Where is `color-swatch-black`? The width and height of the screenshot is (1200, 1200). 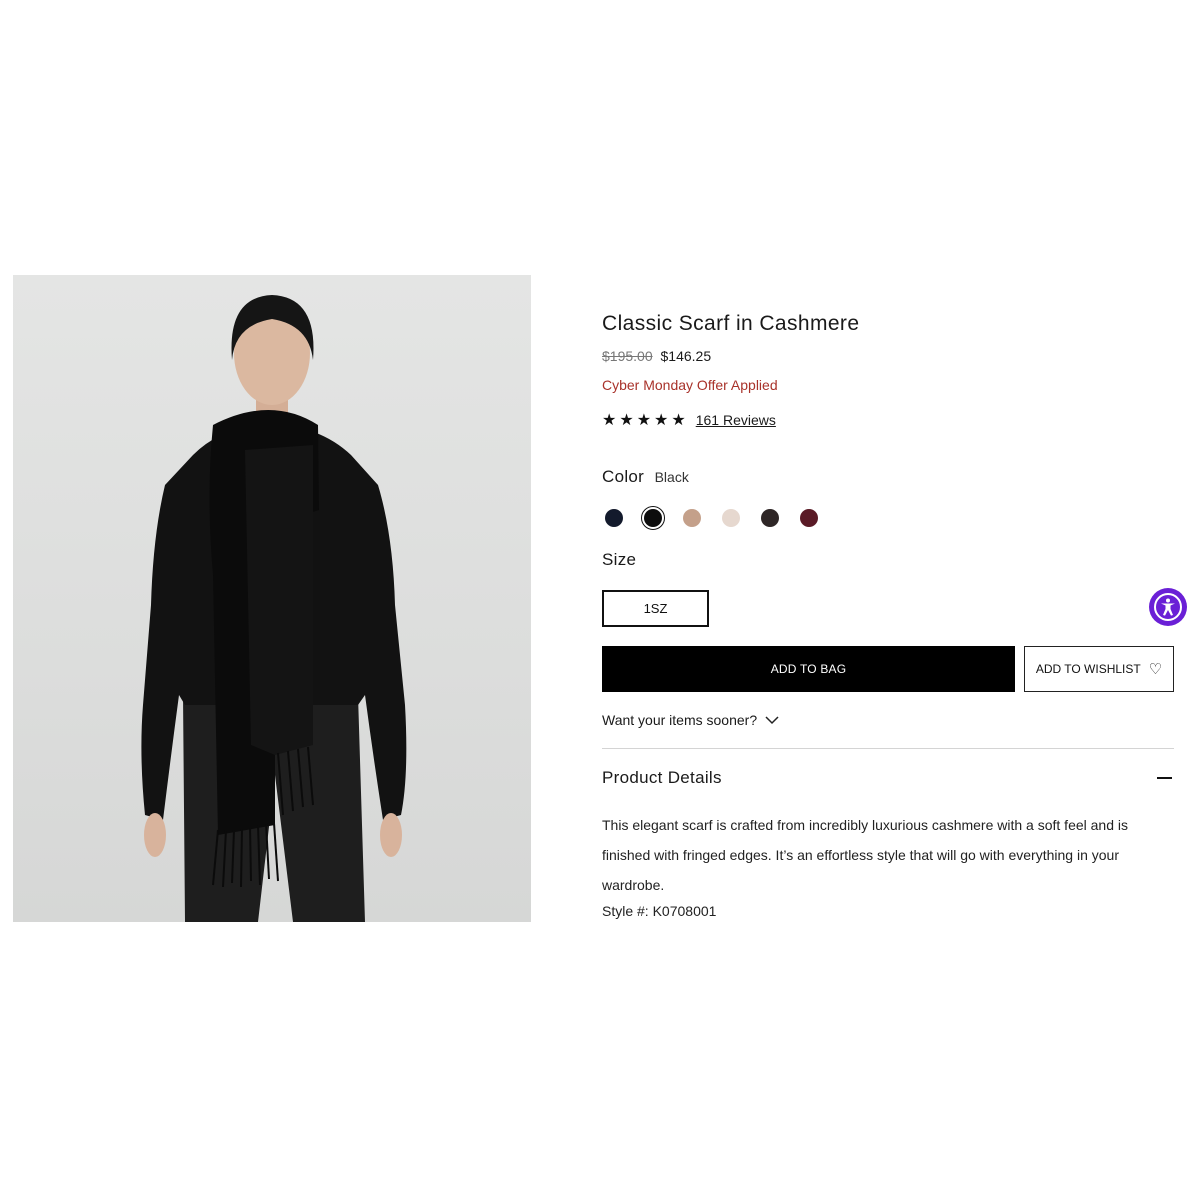
color-swatch-black is located at coordinates (653, 518).